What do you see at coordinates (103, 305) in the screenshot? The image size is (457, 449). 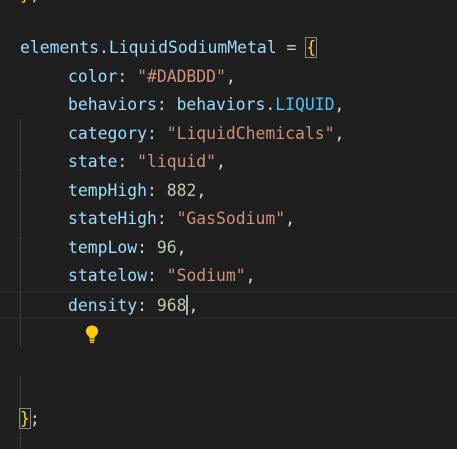 I see `prop-key: density` at bounding box center [103, 305].